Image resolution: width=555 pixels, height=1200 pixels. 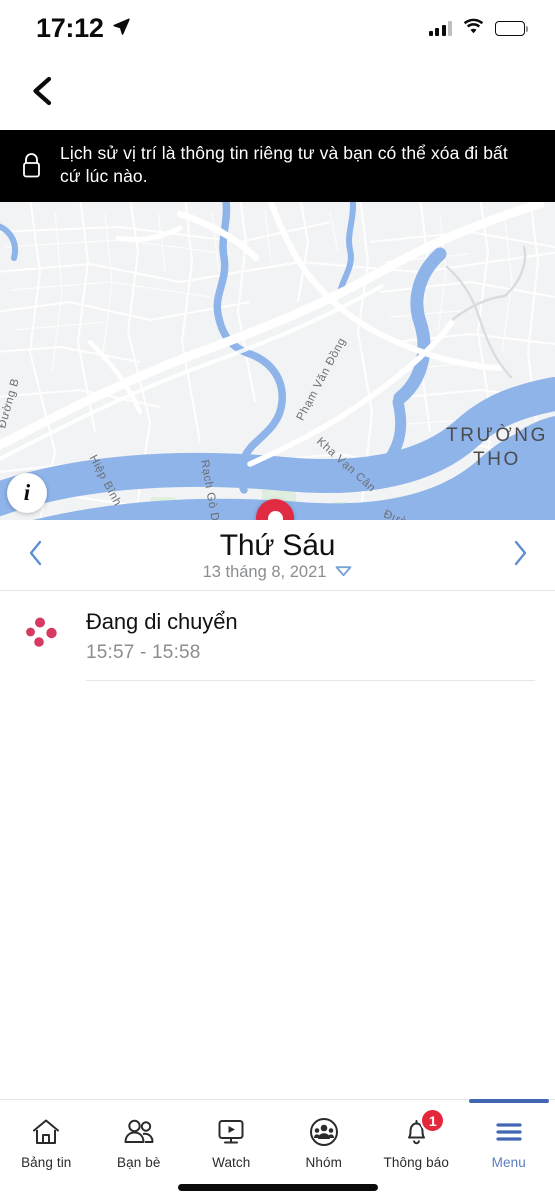 What do you see at coordinates (323, 1162) in the screenshot?
I see `tab-label: Nhóm` at bounding box center [323, 1162].